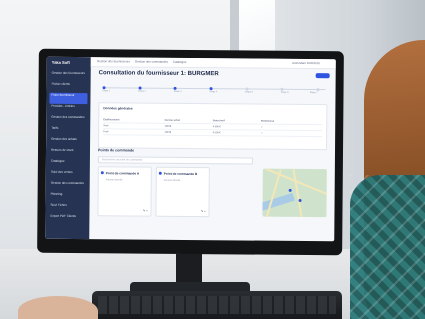  Describe the element at coordinates (151, 62) in the screenshot. I see `topbar-item-commandes: Gestion des commandes` at that location.